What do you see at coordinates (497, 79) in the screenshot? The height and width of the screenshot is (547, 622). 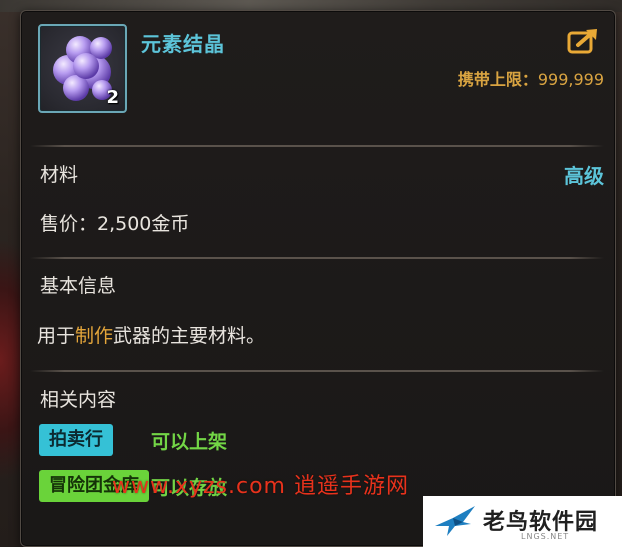 I see `carry-limit-label: 携带上限：` at bounding box center [497, 79].